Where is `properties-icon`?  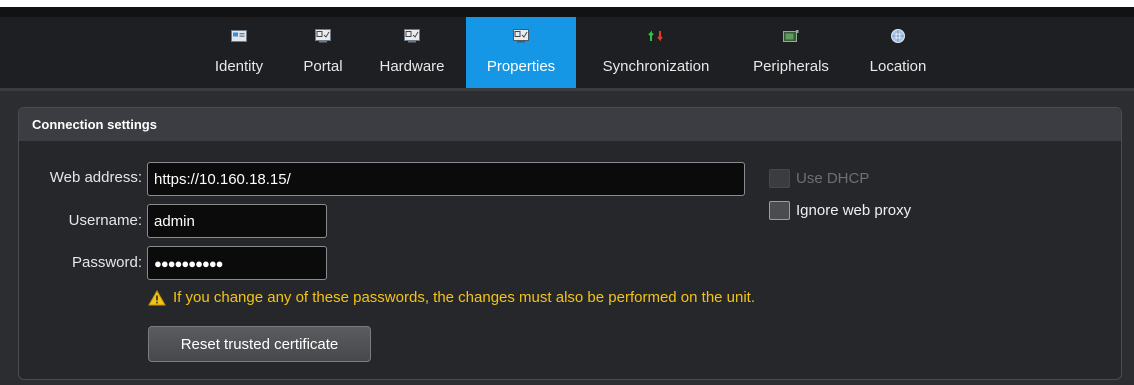
properties-icon is located at coordinates (521, 36).